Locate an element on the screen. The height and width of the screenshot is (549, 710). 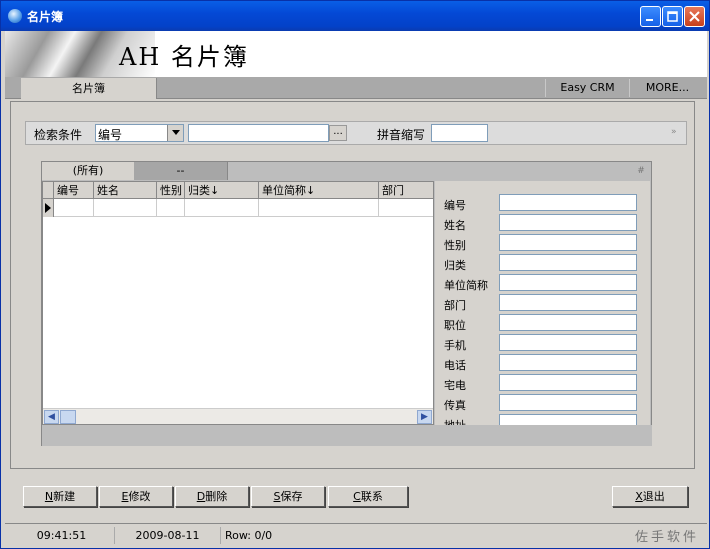
maximize-icon is located at coordinates (672, 16).